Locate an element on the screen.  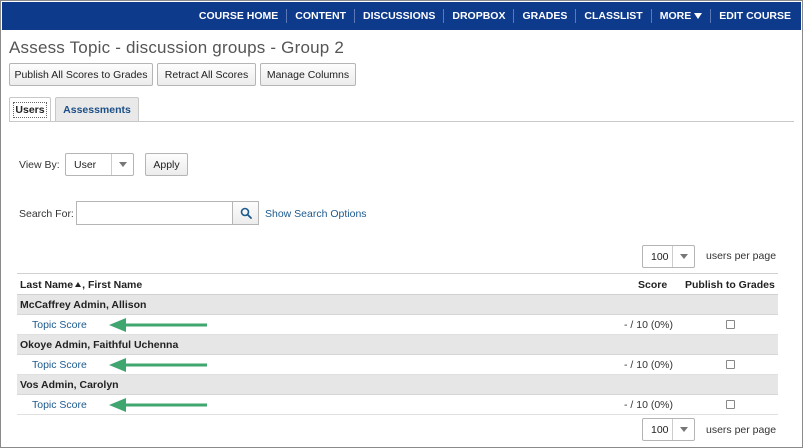
user-name: Okoye Admin, Faithful Uchenna is located at coordinates (99, 345).